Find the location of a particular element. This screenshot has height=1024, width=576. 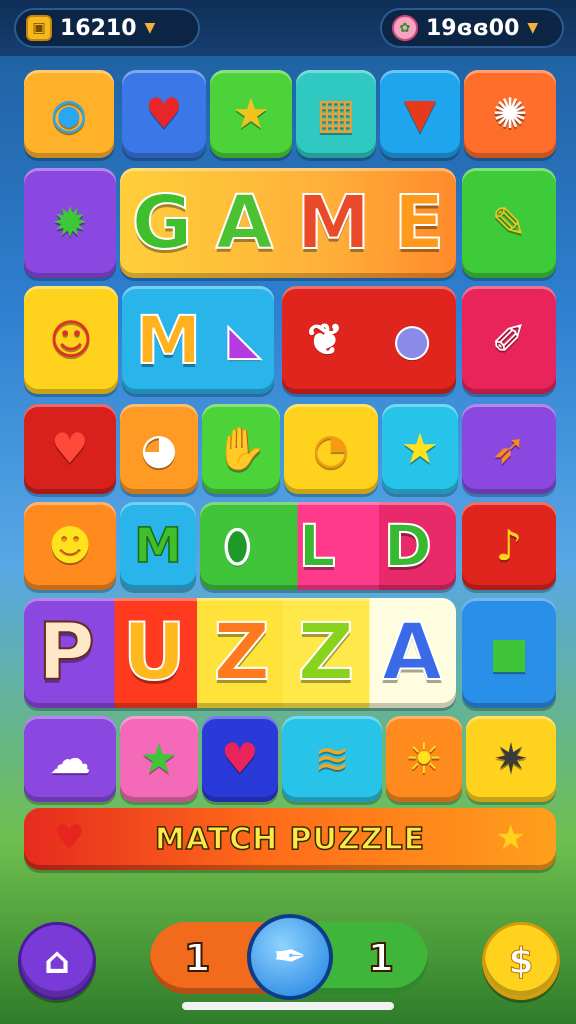

feather-button: ✒ is located at coordinates (290, 957).